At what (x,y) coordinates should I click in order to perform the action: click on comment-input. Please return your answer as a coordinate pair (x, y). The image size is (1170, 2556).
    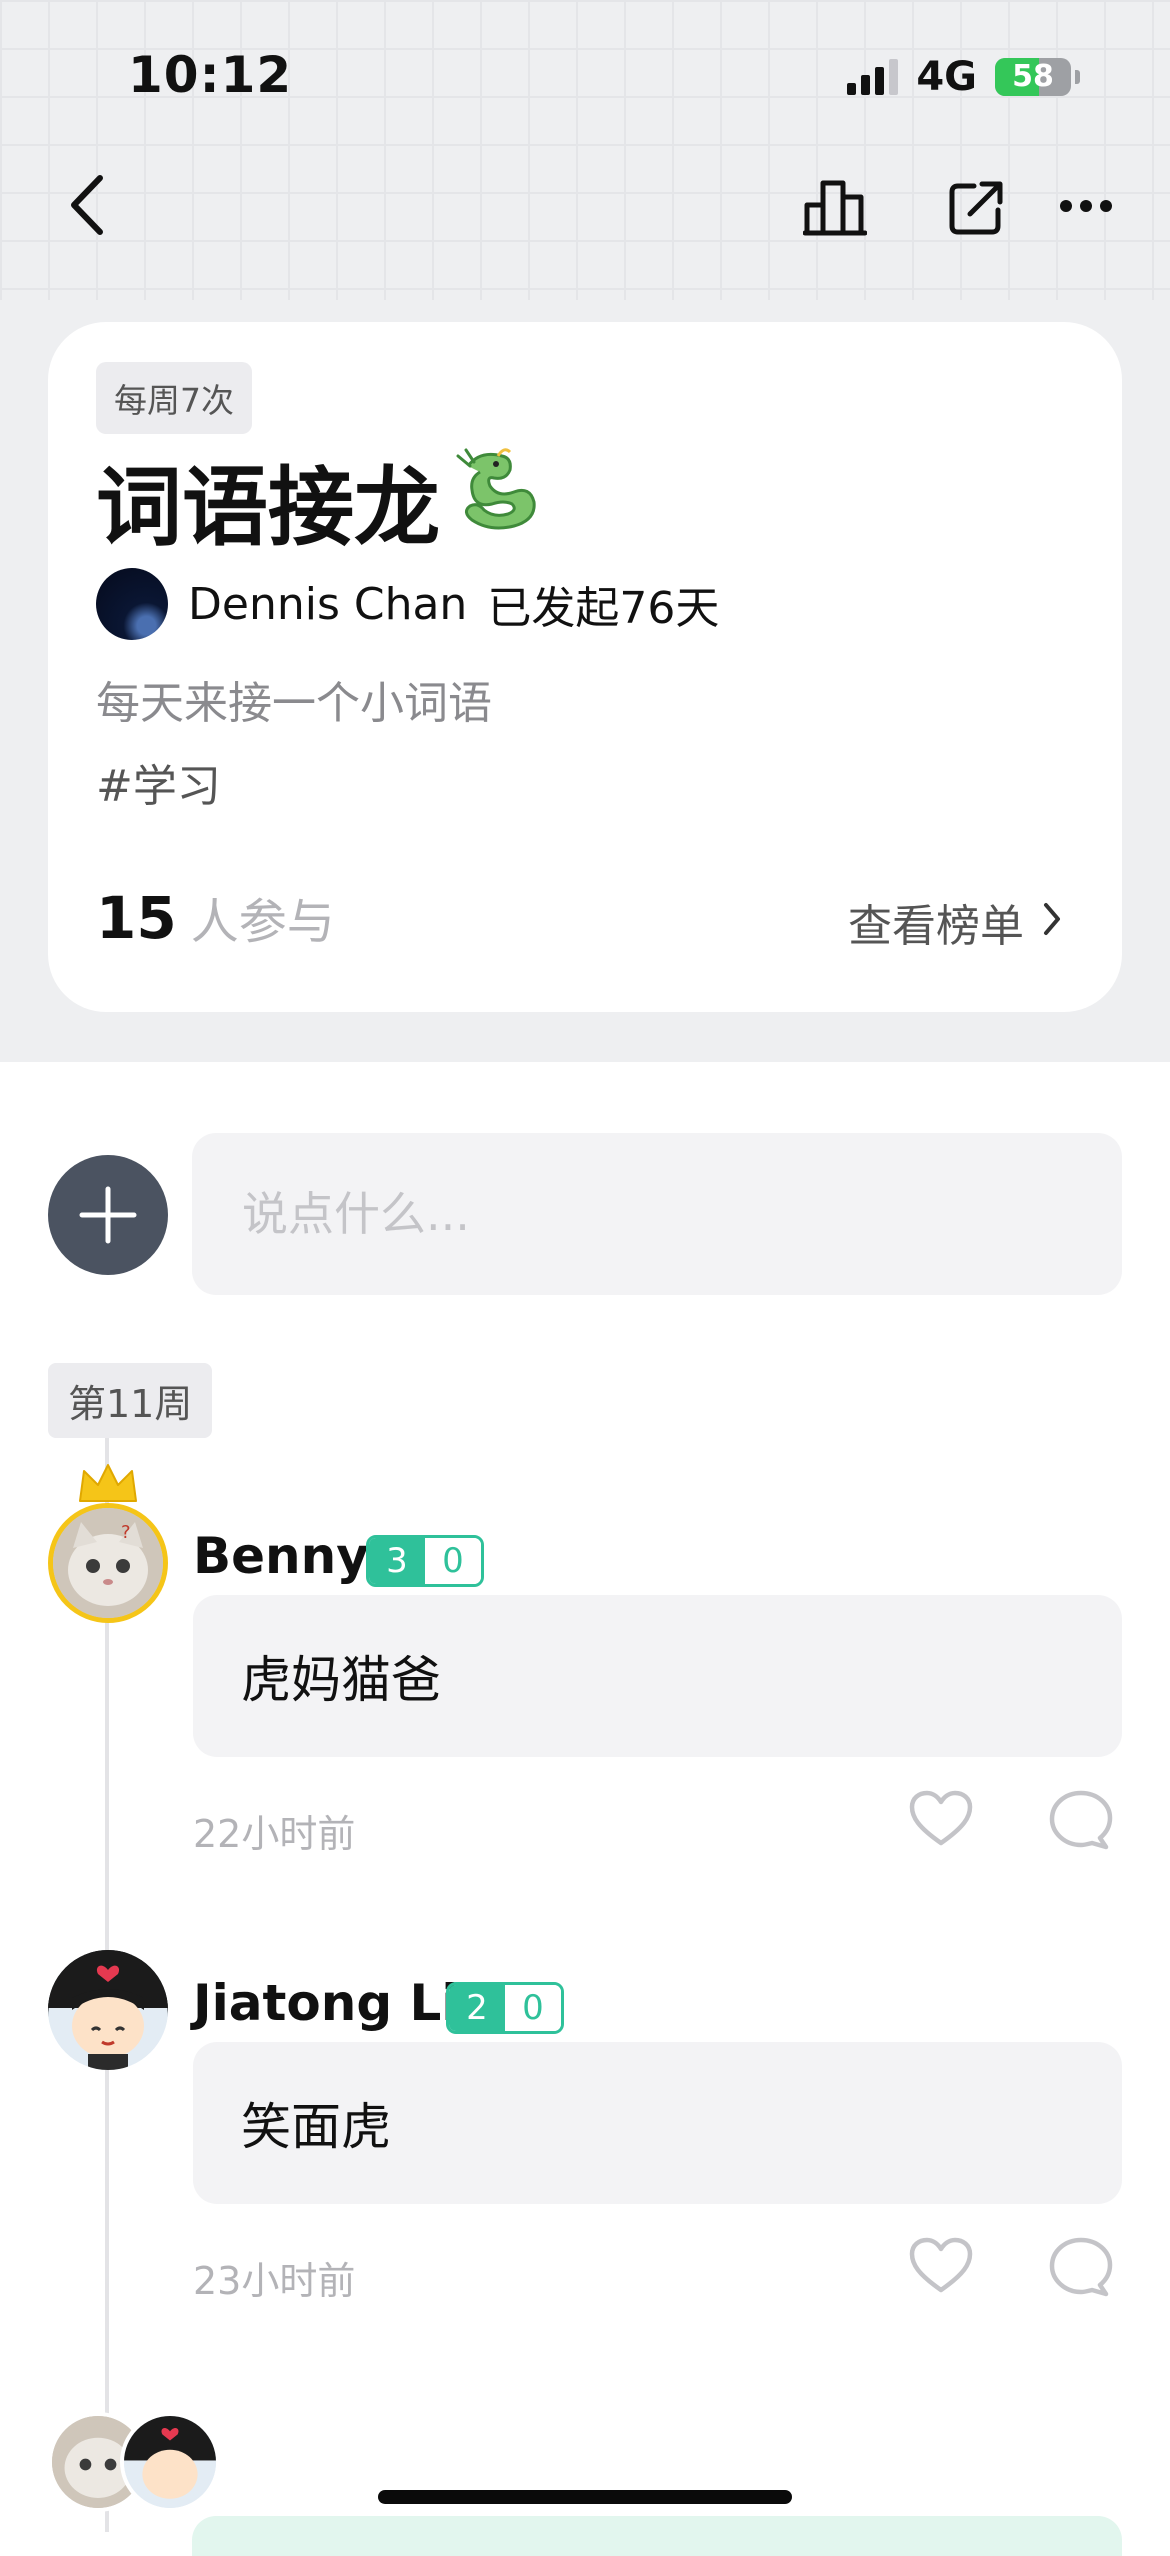
    Looking at the image, I should click on (657, 1214).